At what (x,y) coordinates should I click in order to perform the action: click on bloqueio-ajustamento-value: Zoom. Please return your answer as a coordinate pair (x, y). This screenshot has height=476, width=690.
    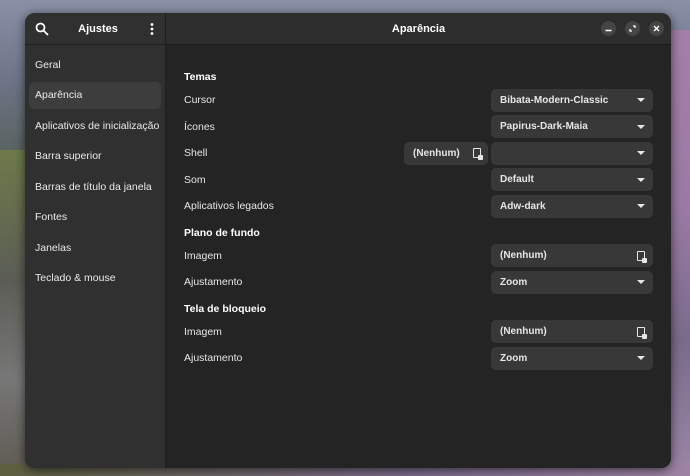
    Looking at the image, I should click on (514, 358).